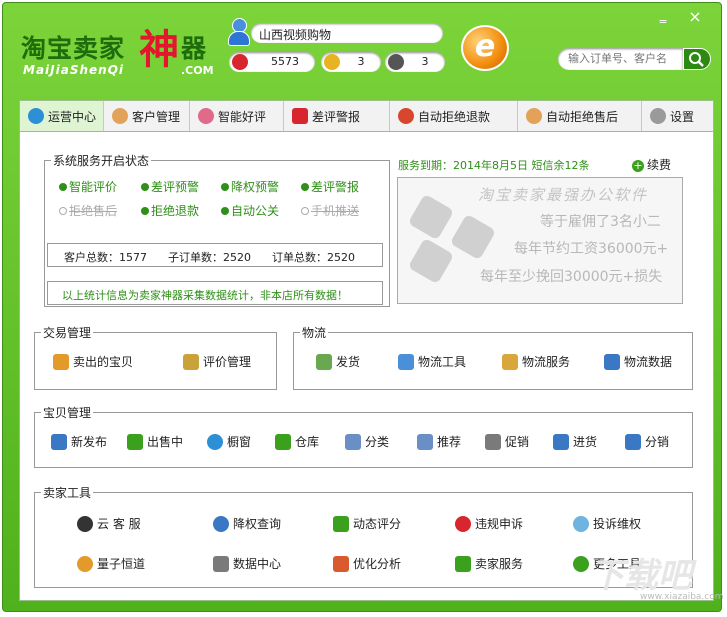 The image size is (727, 617). What do you see at coordinates (647, 441) in the screenshot?
I see `distribution-link: 分销` at bounding box center [647, 441].